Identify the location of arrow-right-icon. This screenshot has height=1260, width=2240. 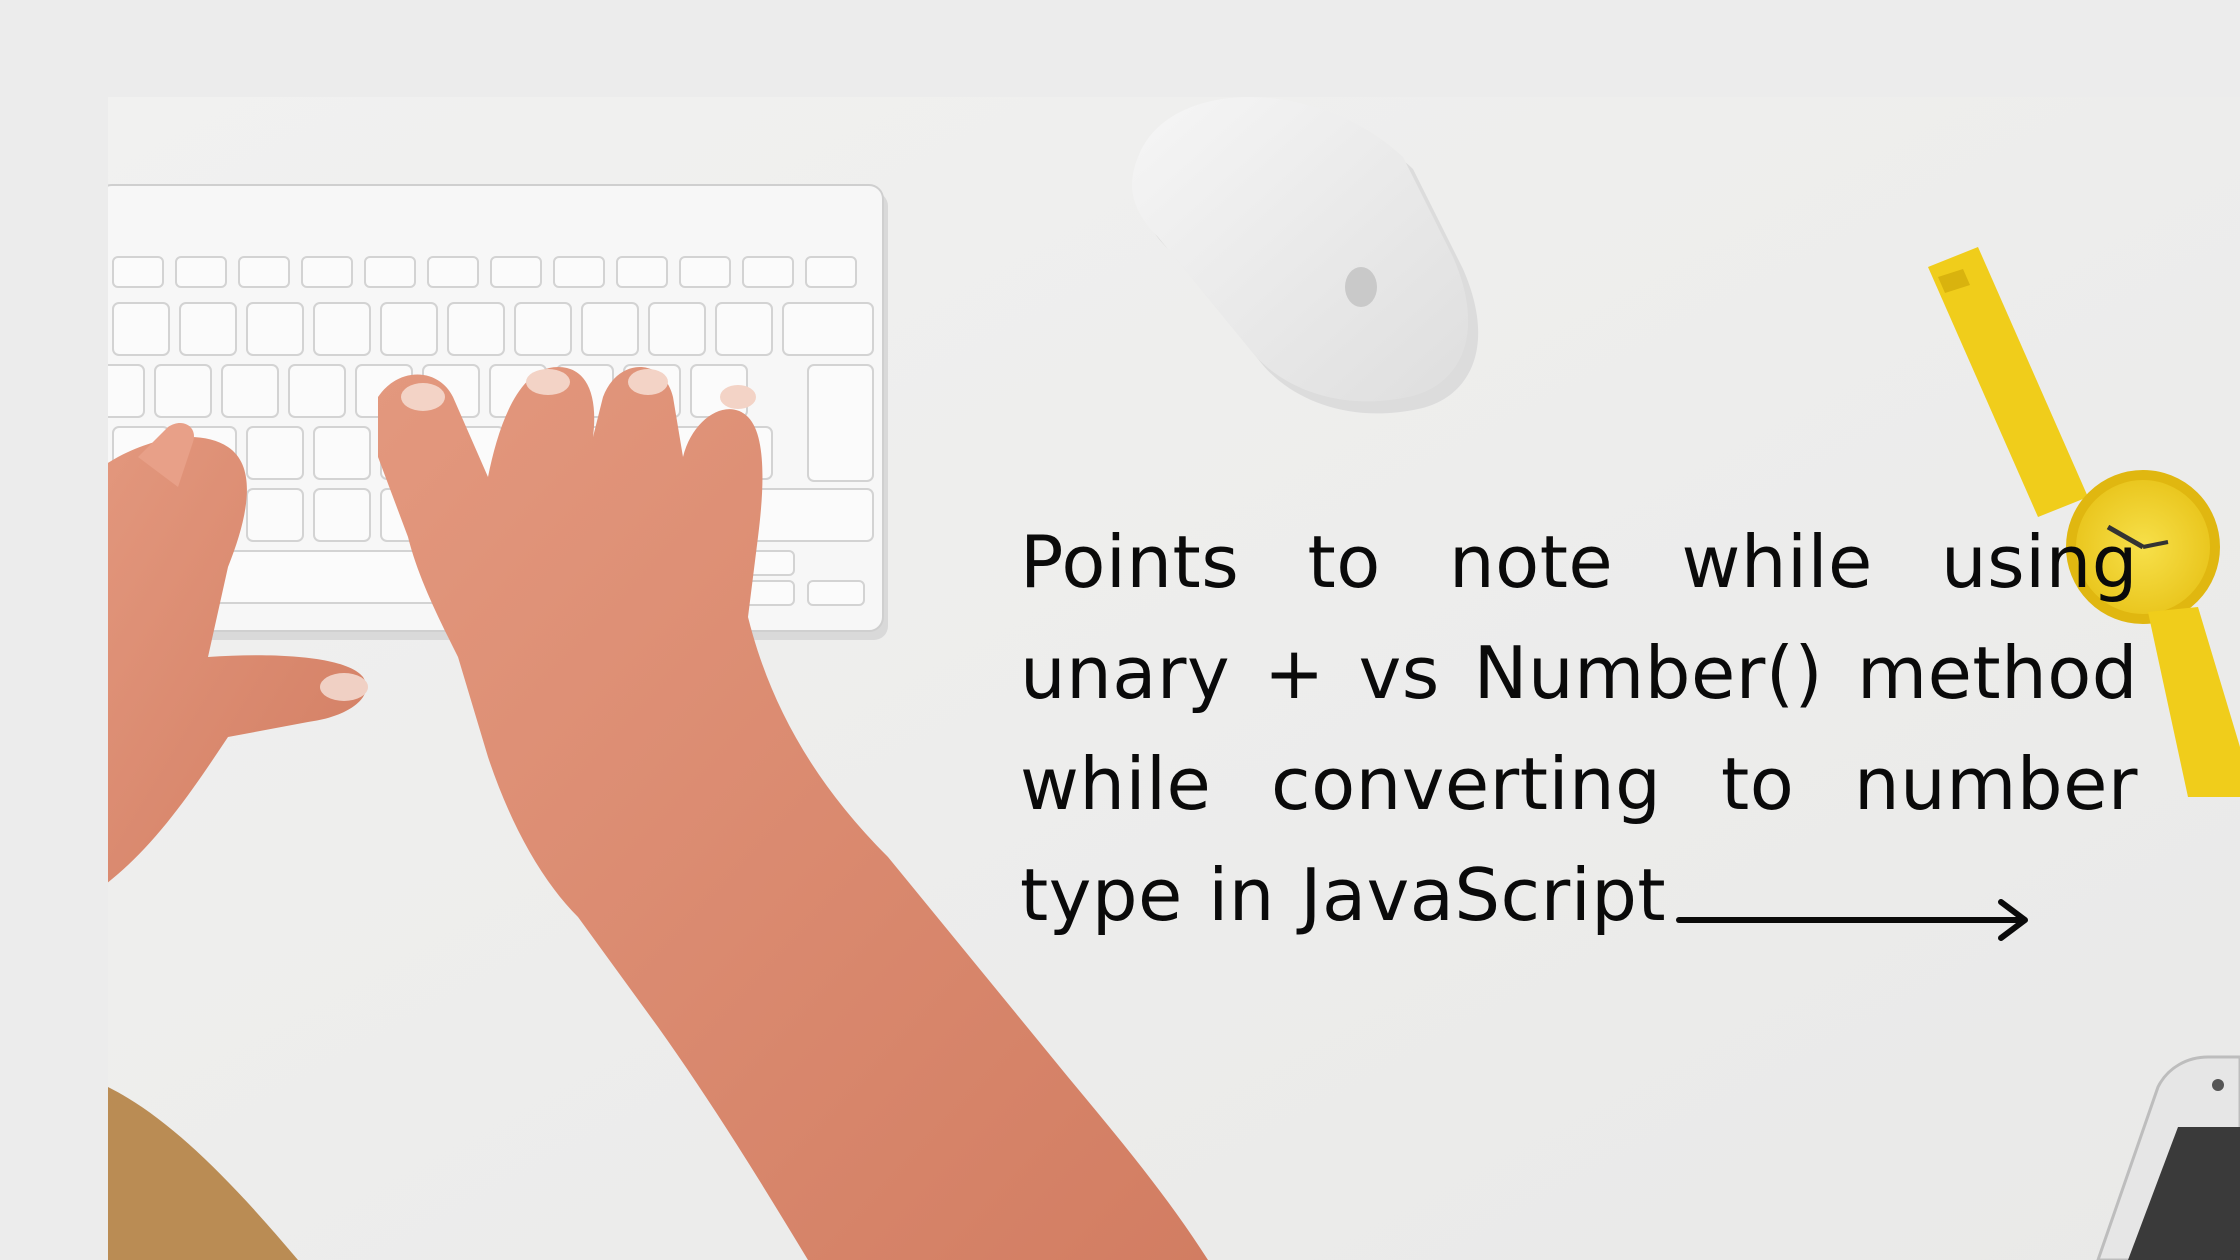
(1855, 920).